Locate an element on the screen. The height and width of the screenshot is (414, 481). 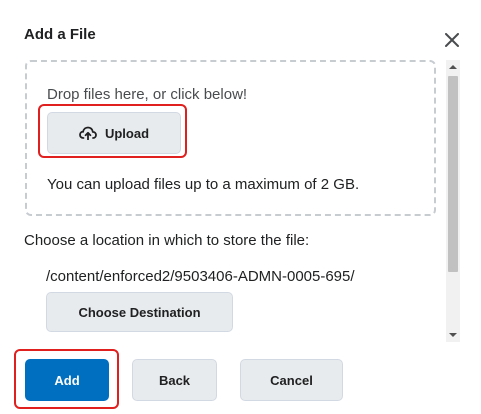
cloud-upload-icon is located at coordinates (88, 133).